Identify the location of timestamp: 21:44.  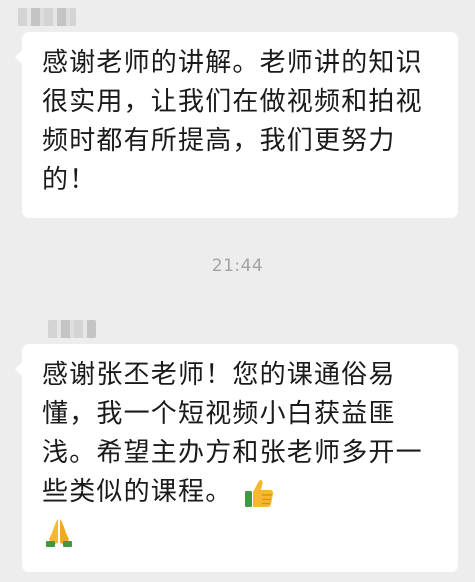
(237, 266).